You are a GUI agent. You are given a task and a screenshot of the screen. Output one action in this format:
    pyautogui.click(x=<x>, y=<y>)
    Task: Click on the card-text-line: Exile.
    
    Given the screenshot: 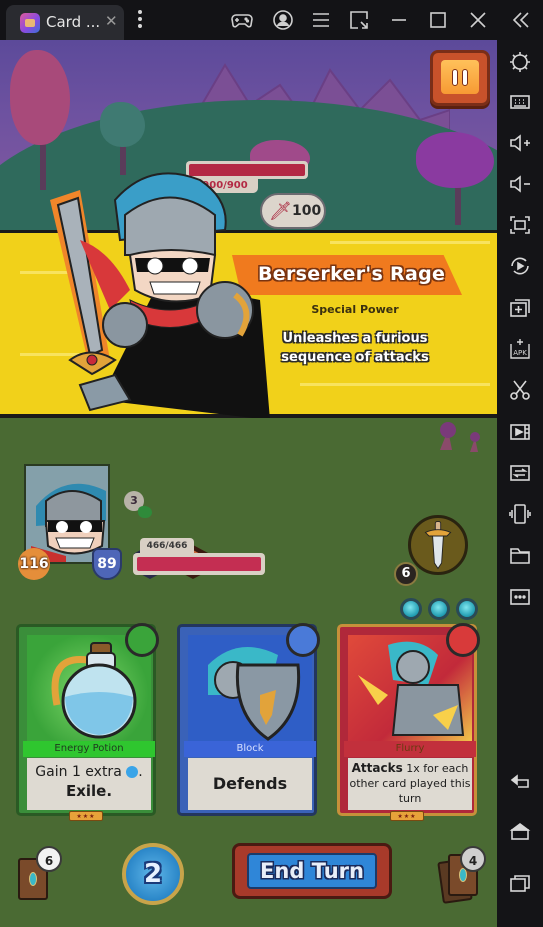 What is the action you would take?
    pyautogui.click(x=89, y=791)
    